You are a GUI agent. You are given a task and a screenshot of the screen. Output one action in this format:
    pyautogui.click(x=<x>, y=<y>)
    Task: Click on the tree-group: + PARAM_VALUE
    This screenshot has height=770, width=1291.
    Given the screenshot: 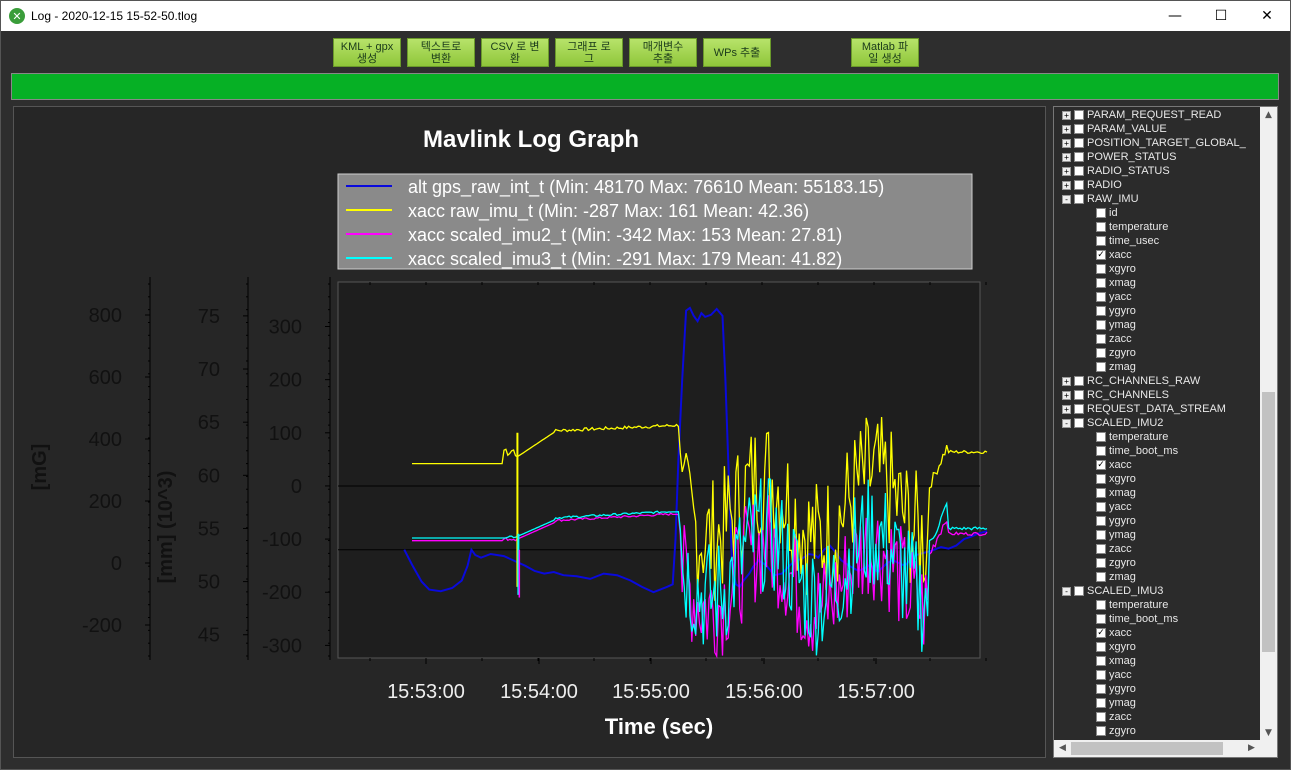 What is the action you would take?
    pyautogui.click(x=1114, y=129)
    